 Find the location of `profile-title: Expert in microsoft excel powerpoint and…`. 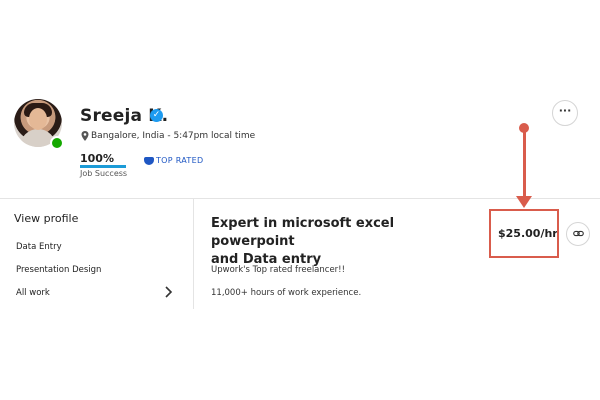

profile-title: Expert in microsoft excel powerpoint and… is located at coordinates (346, 242).